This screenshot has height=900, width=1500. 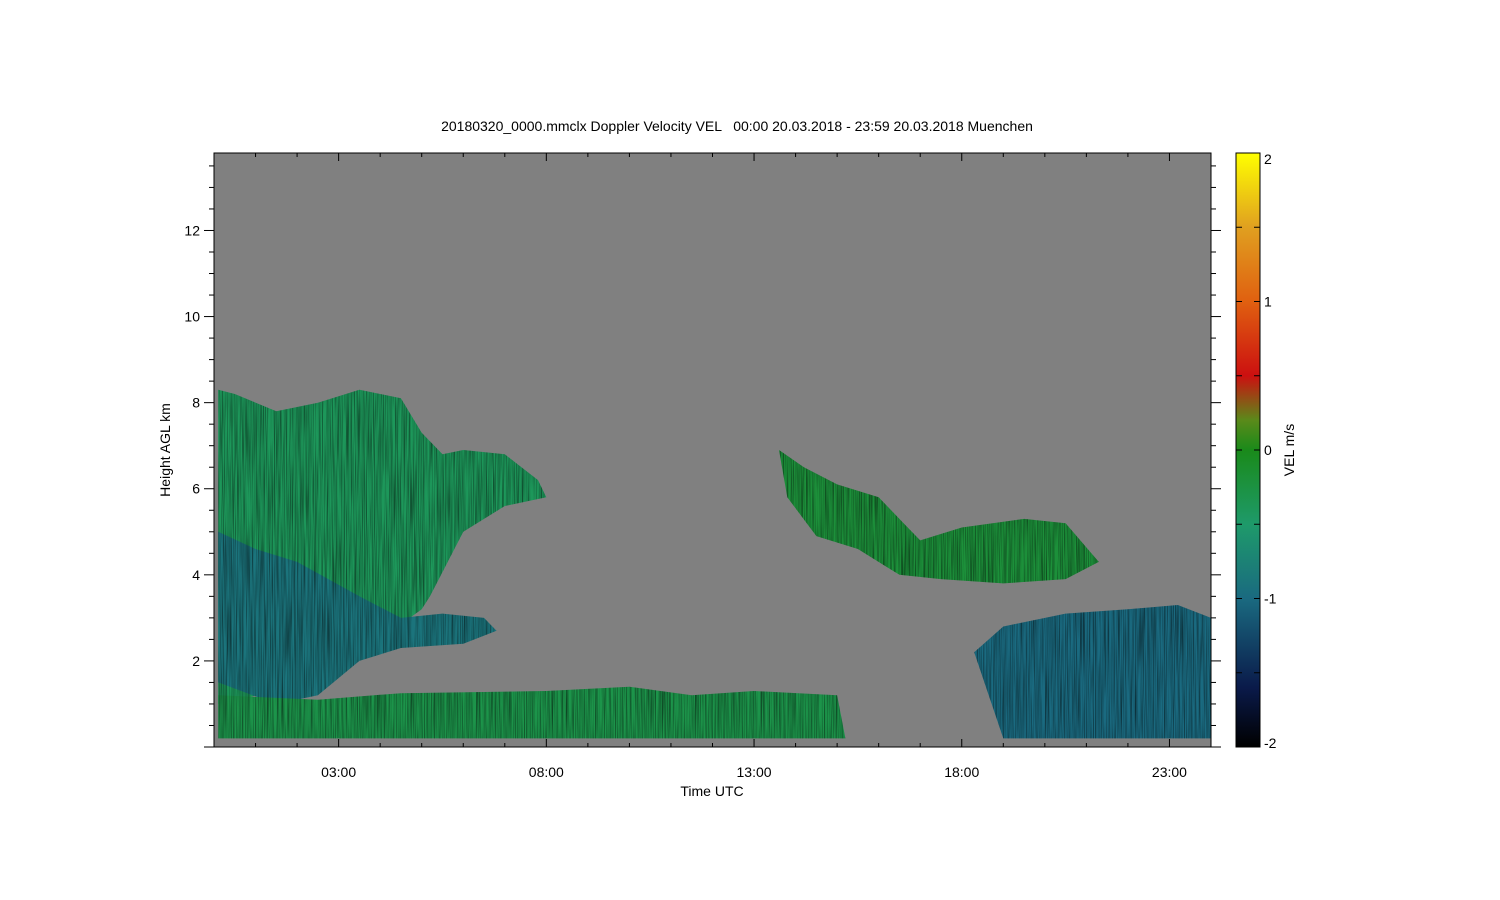 What do you see at coordinates (196, 489) in the screenshot?
I see `y-tick-label: 6` at bounding box center [196, 489].